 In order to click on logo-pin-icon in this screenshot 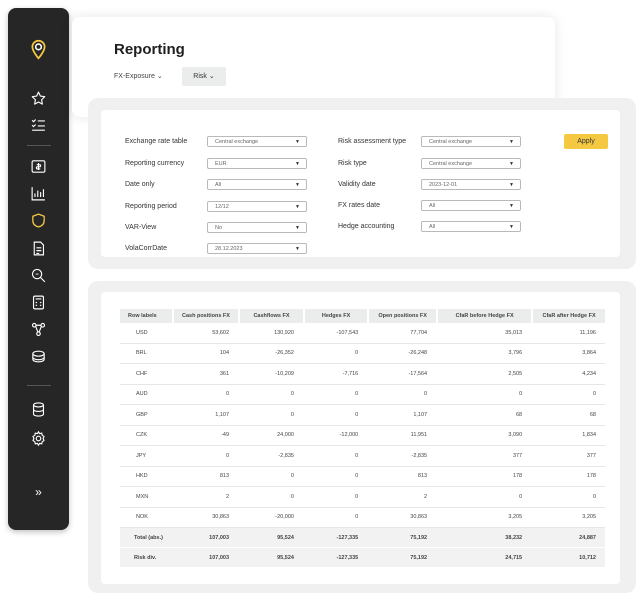, I will do `click(38, 49)`.